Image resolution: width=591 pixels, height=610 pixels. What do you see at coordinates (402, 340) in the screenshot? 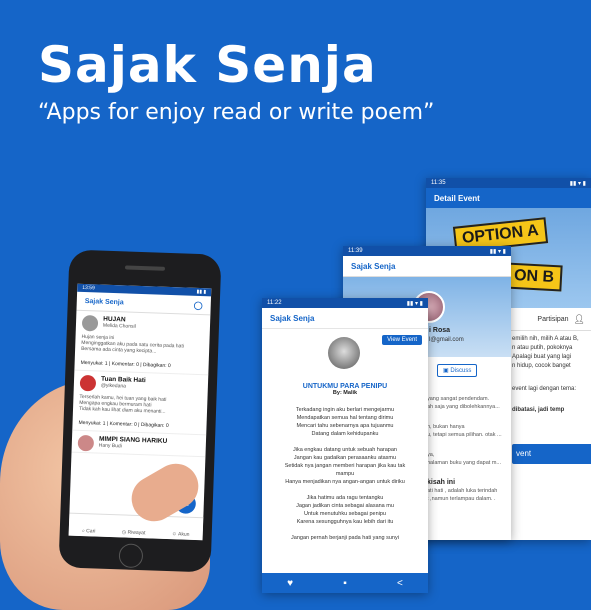
I see `view-event-button: View Event` at bounding box center [402, 340].